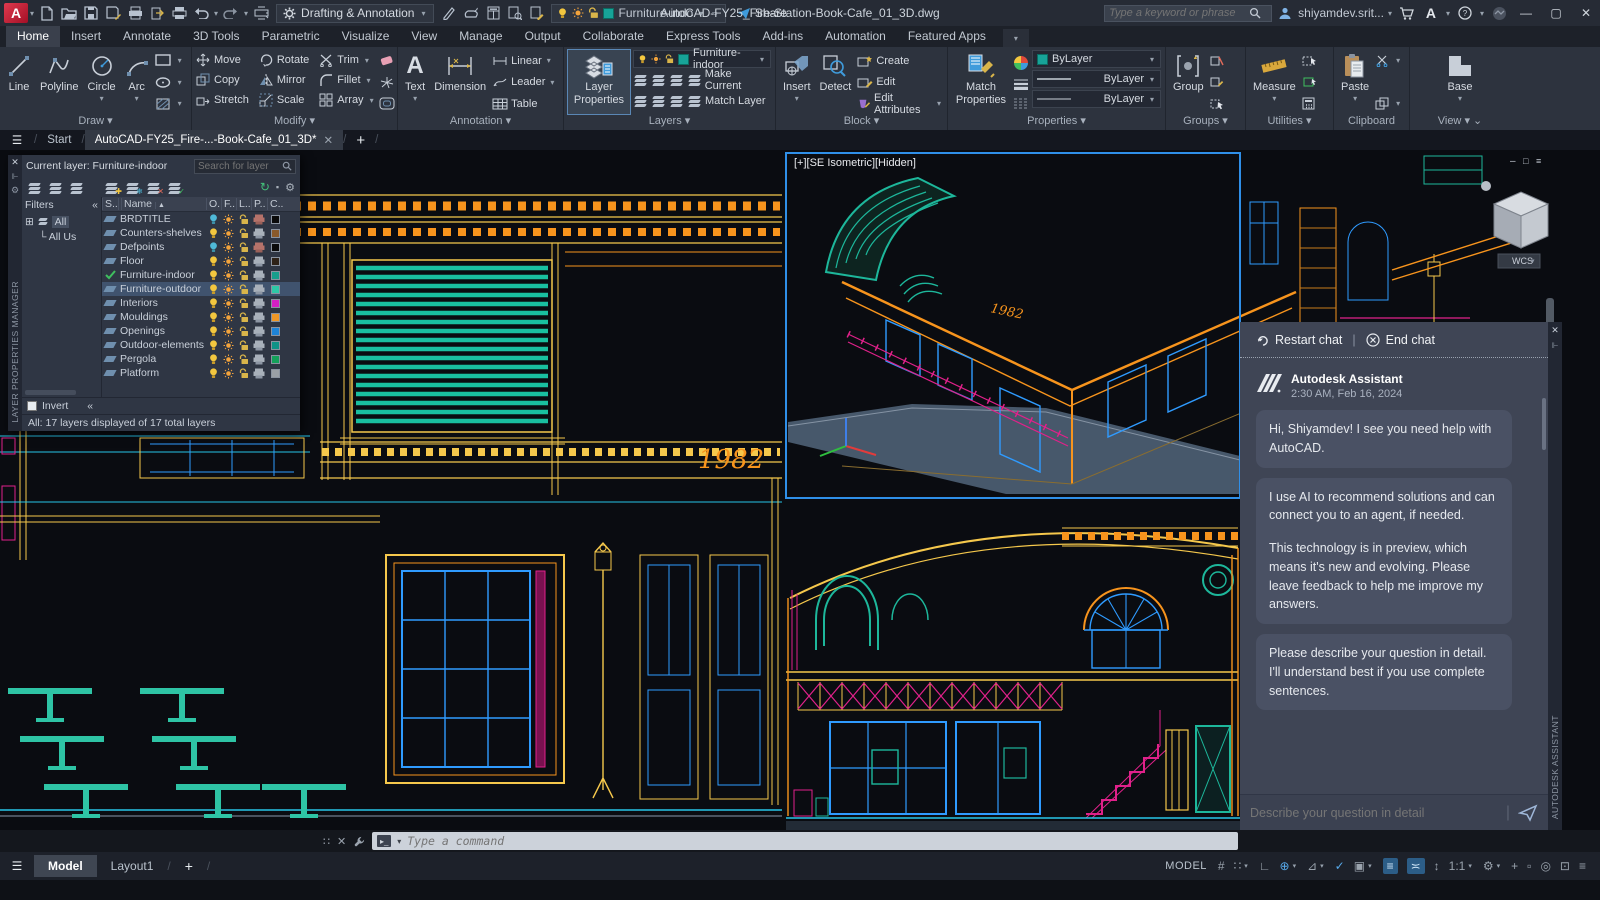 This screenshot has width=1600, height=900. I want to click on polyline-button: Polyline, so click(59, 82).